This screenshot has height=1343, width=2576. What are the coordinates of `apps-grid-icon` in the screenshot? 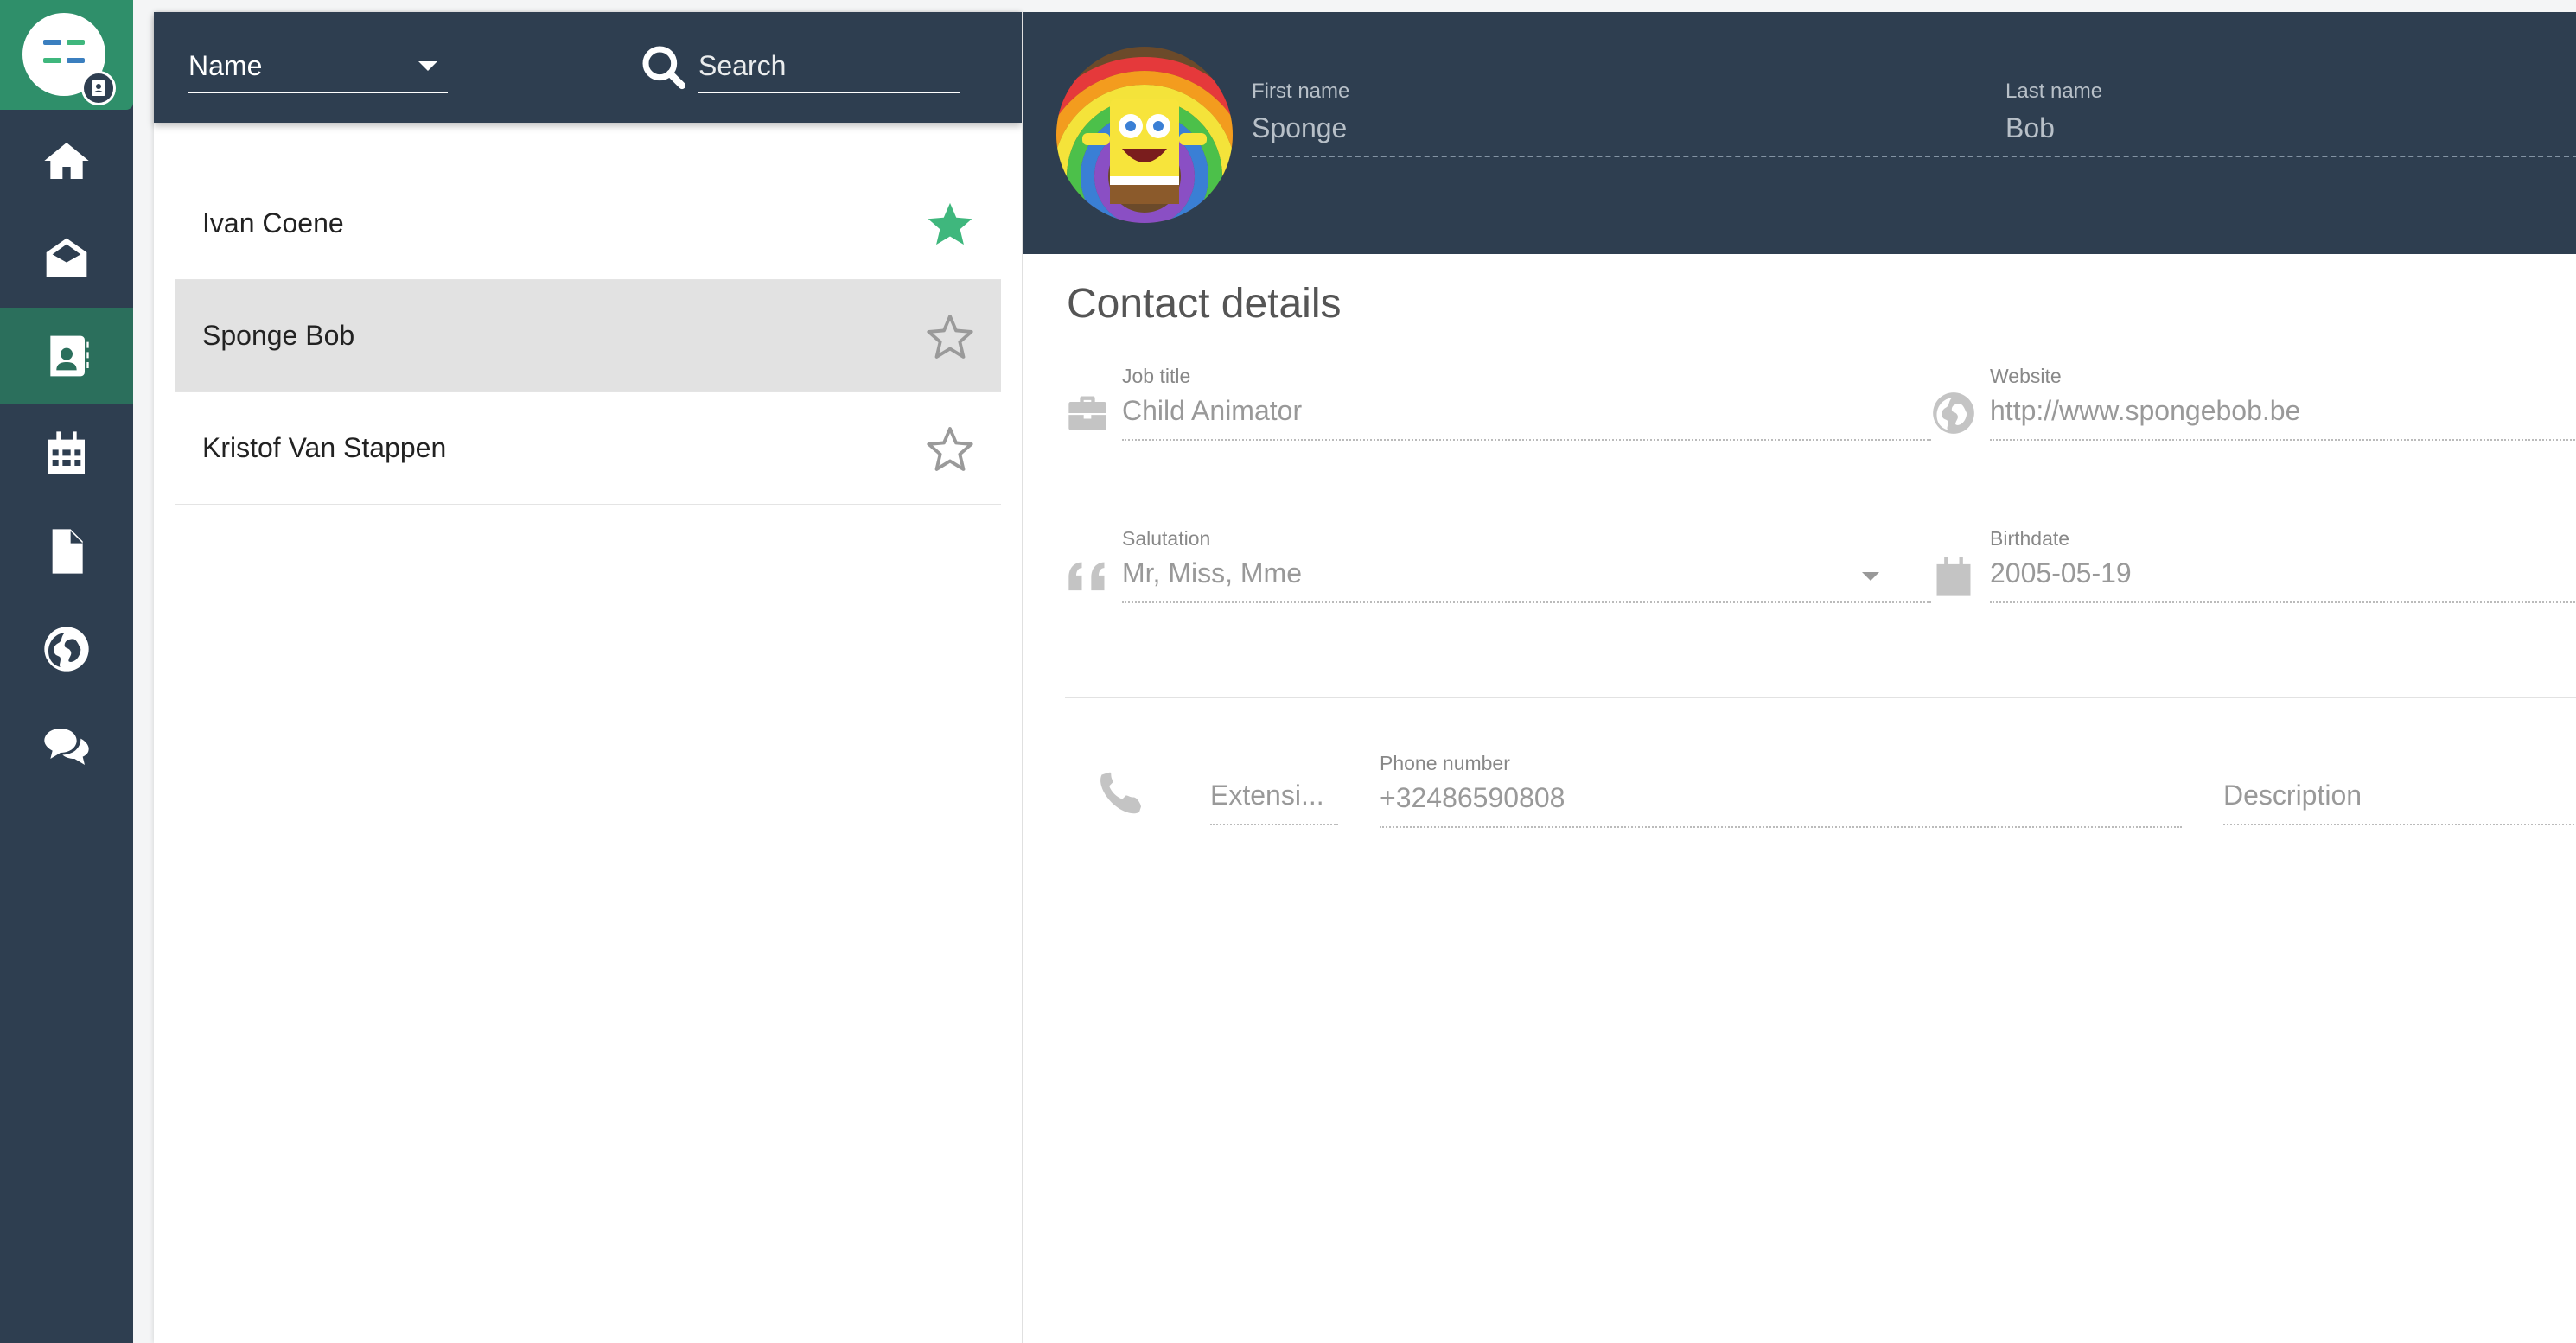 It's located at (64, 54).